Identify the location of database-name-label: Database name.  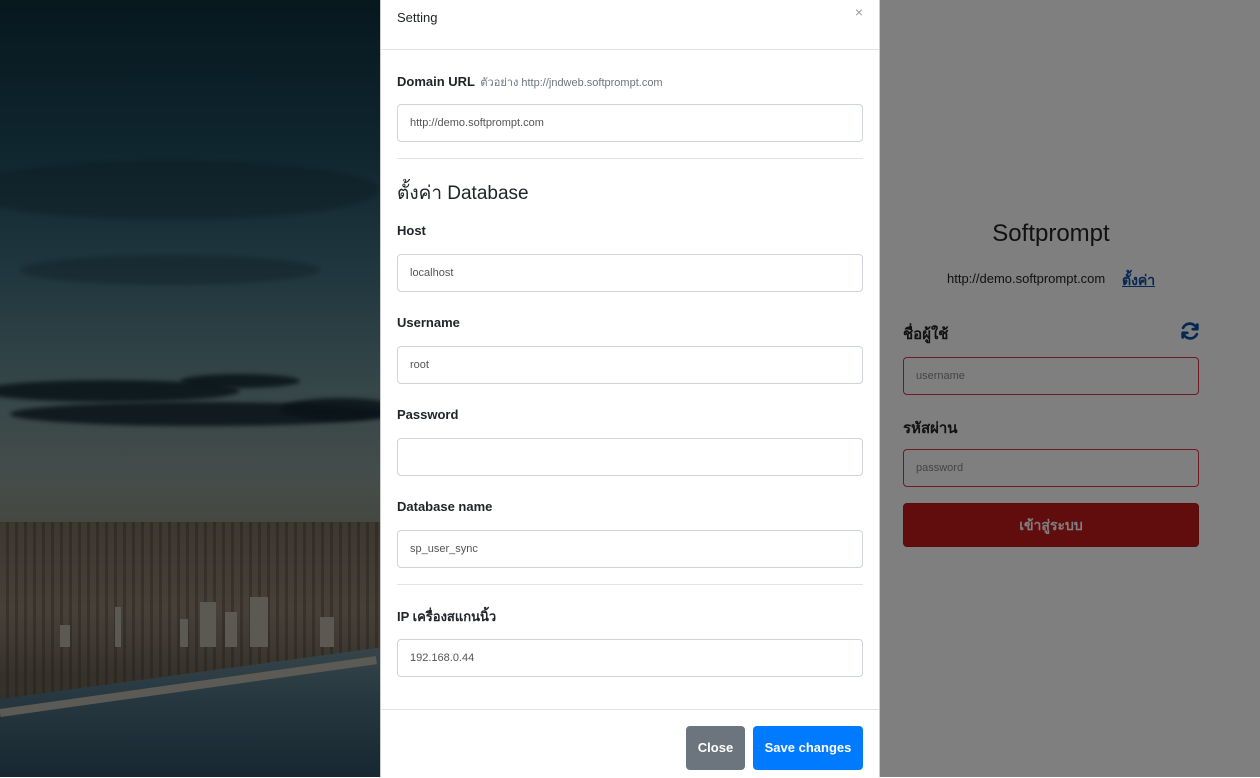
(445, 506).